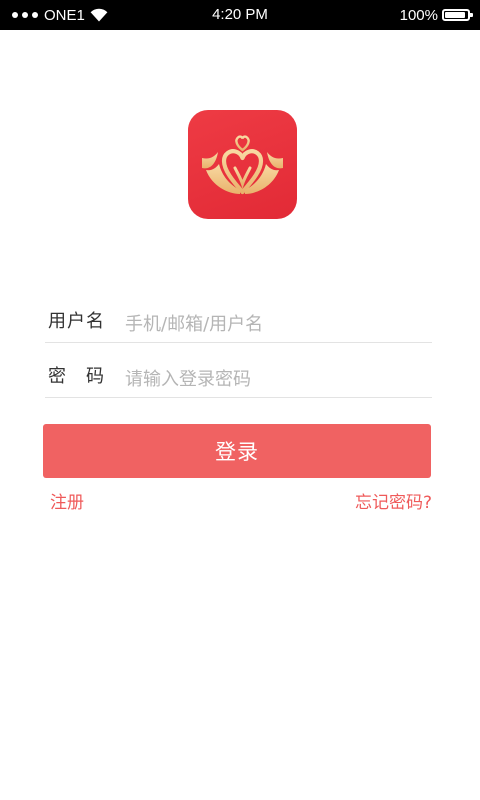 Image resolution: width=480 pixels, height=800 pixels. Describe the element at coordinates (237, 451) in the screenshot. I see `login-button: 登录` at that location.